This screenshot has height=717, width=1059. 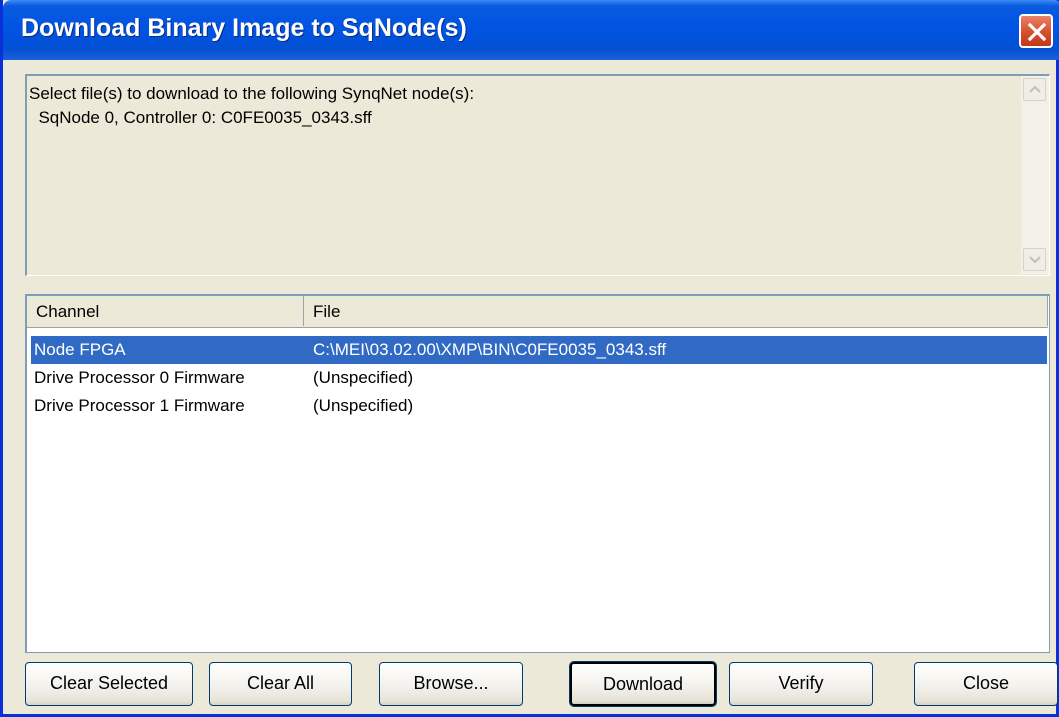 I want to click on row-channel: Drive Processor 1 Firmware, so click(x=139, y=405).